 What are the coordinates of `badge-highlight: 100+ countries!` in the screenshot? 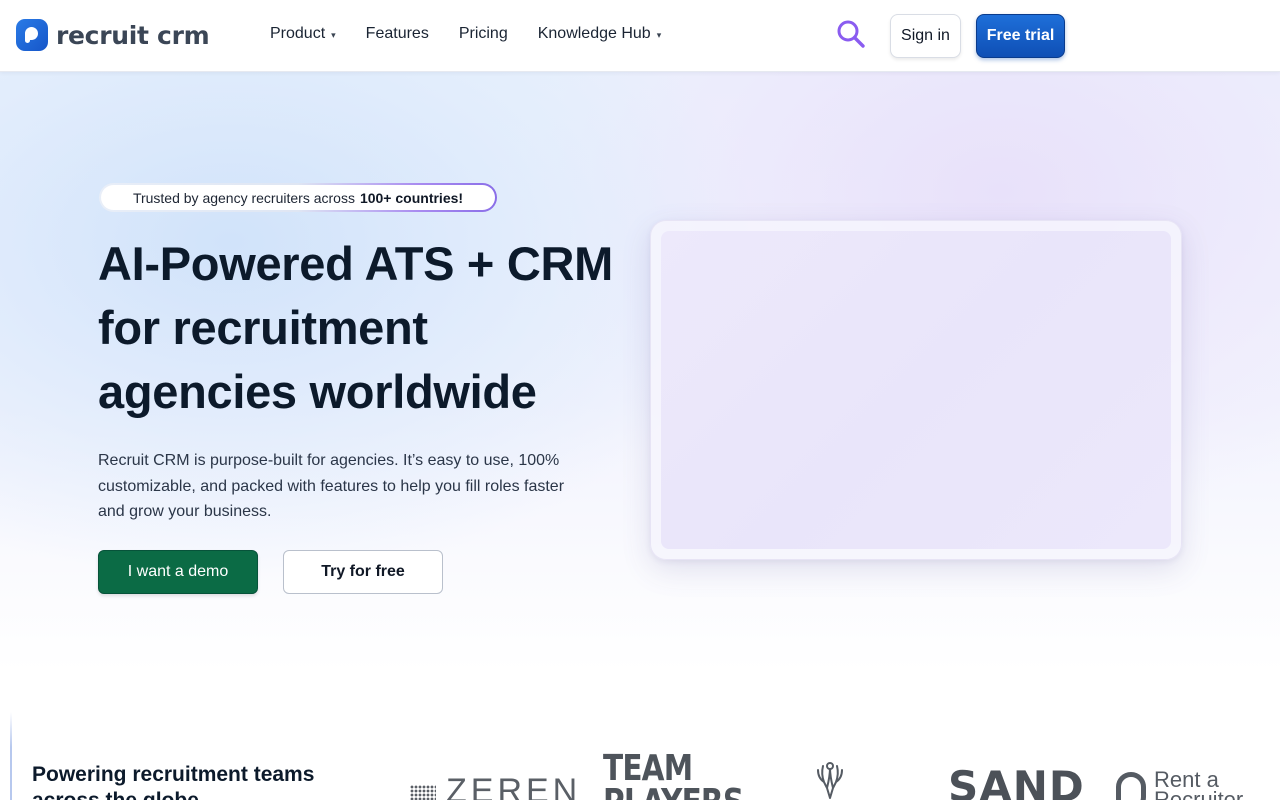 It's located at (411, 197).